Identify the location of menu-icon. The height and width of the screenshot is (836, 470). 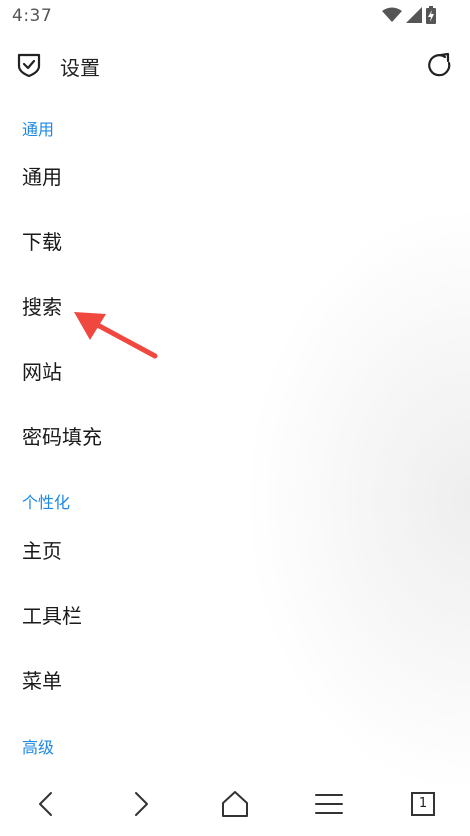
(329, 804).